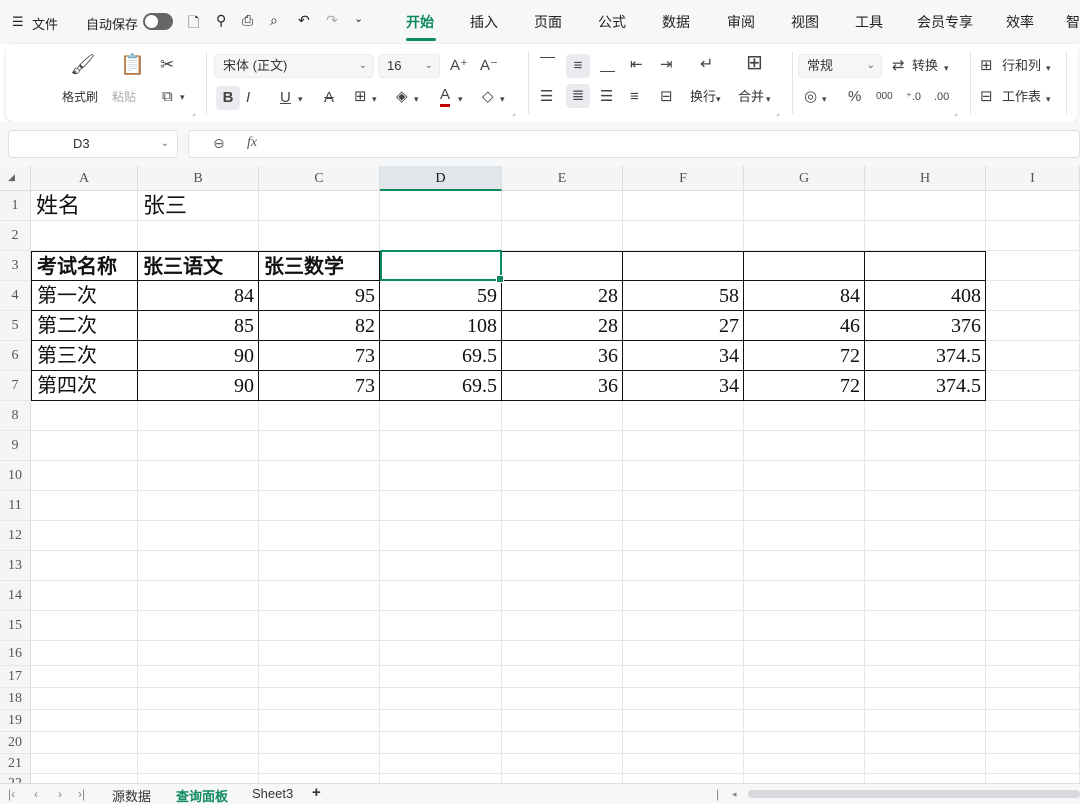 The width and height of the screenshot is (1080, 804). What do you see at coordinates (319, 536) in the screenshot?
I see `cell-c12` at bounding box center [319, 536].